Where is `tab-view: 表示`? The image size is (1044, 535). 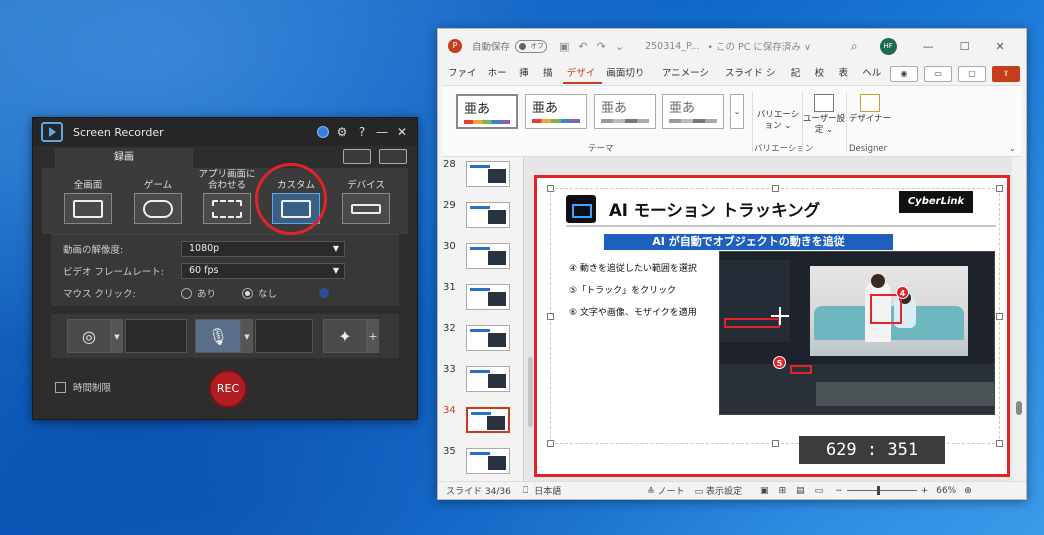
tab-view: 表示 is located at coordinates (846, 81).